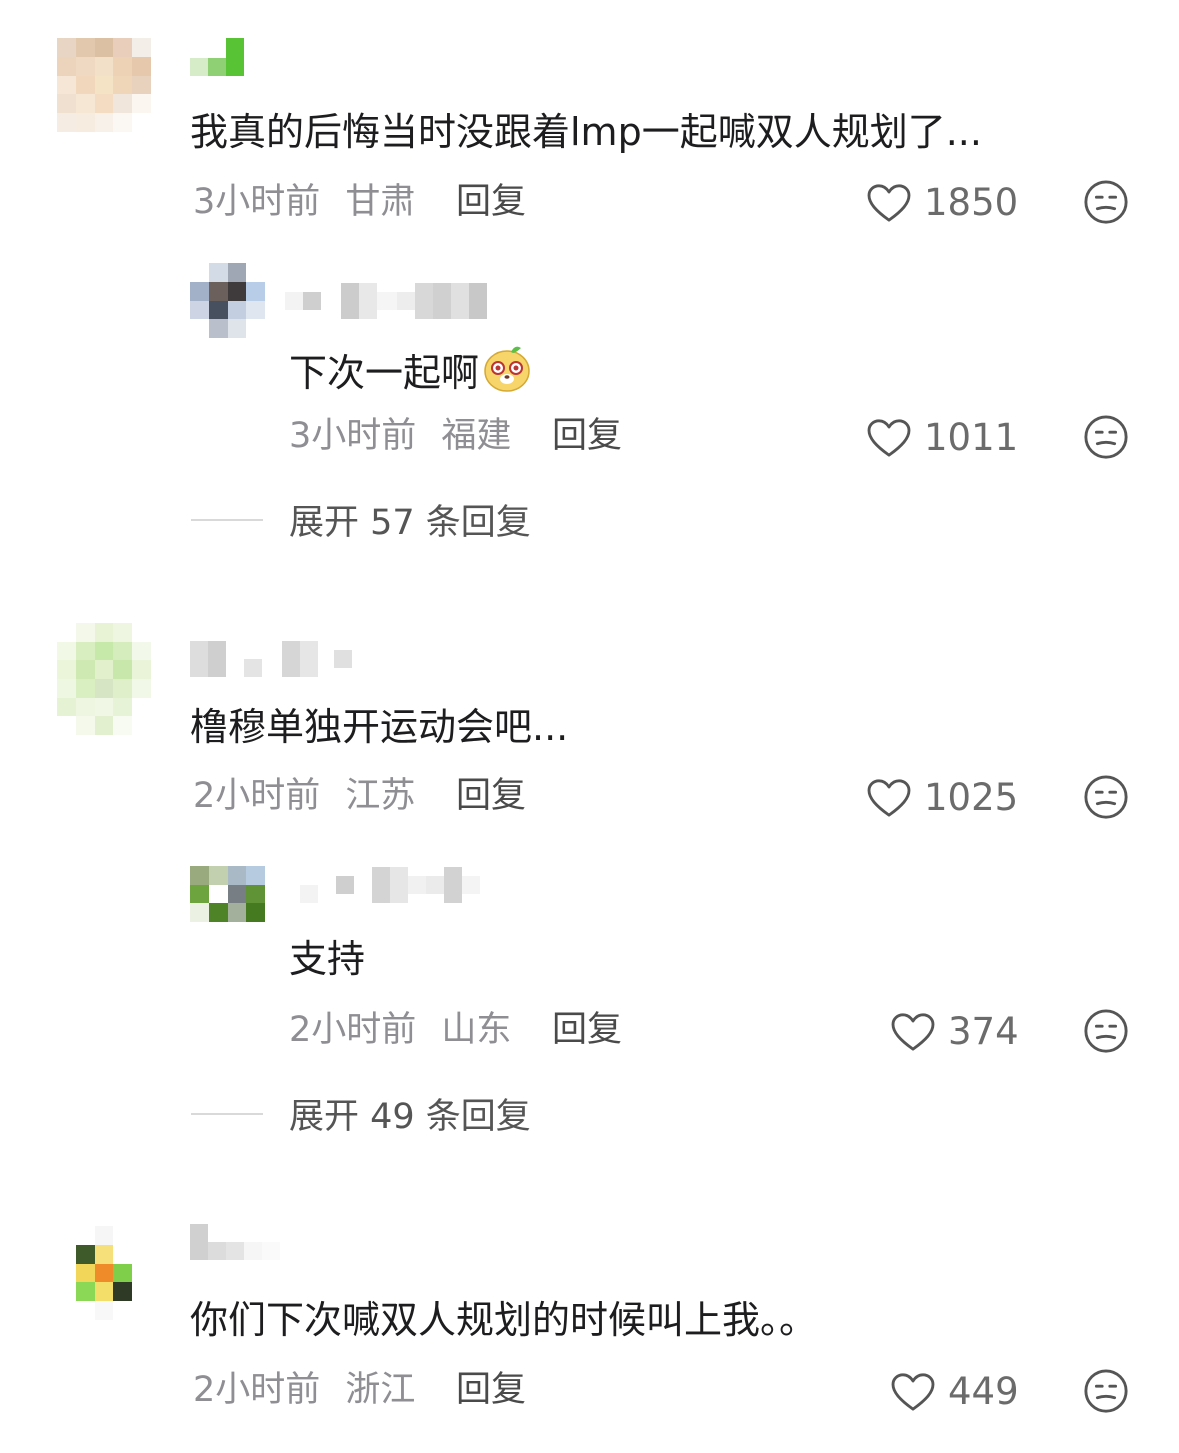 Image resolution: width=1179 pixels, height=1453 pixels. I want to click on expand-replies-button: 展开 49 条回复, so click(361, 1113).